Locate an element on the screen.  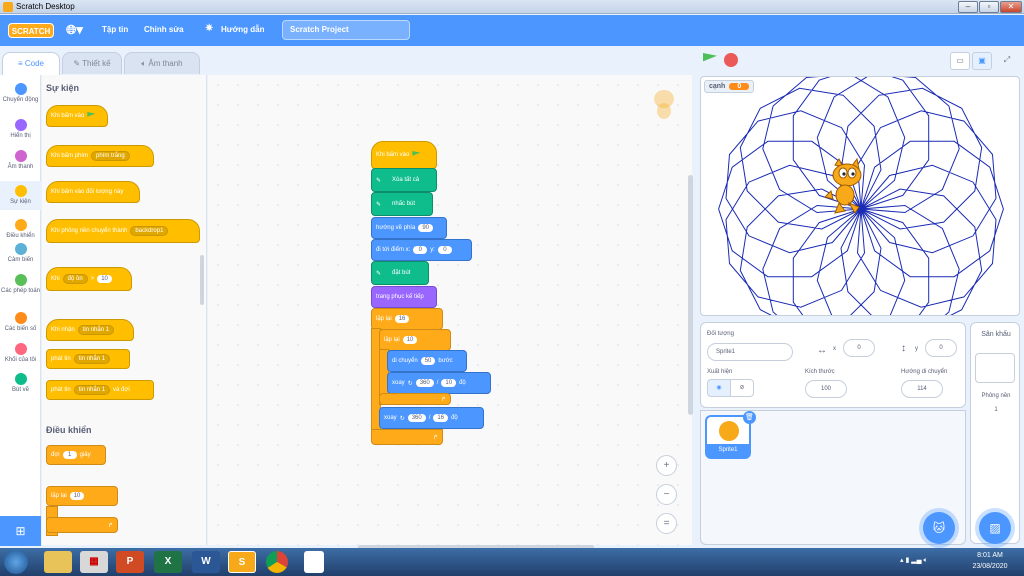
block-when-backdrop-switches: Khi phông nền chuyển thành backdrop1 is located at coordinates (123, 231).